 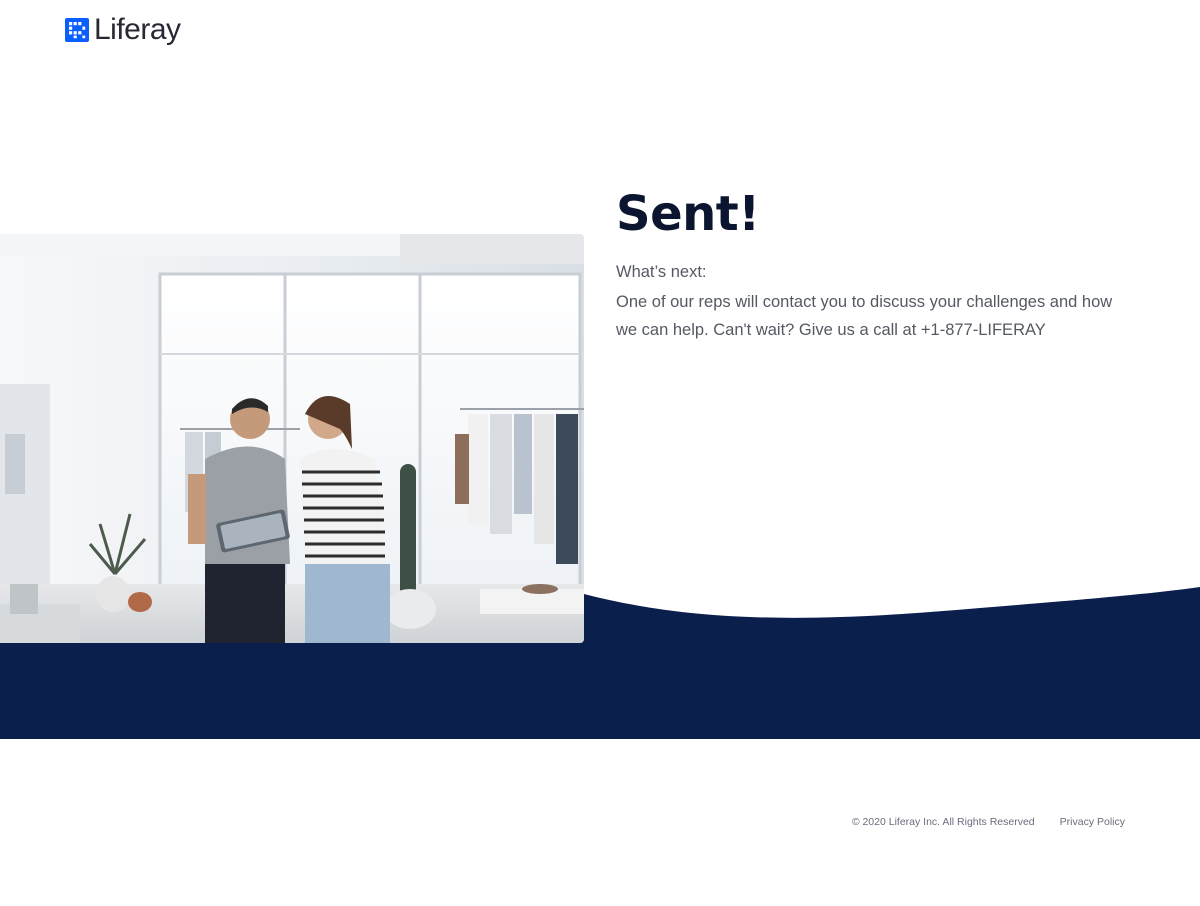 I want to click on whats-next-label: What’s next:, so click(x=661, y=272).